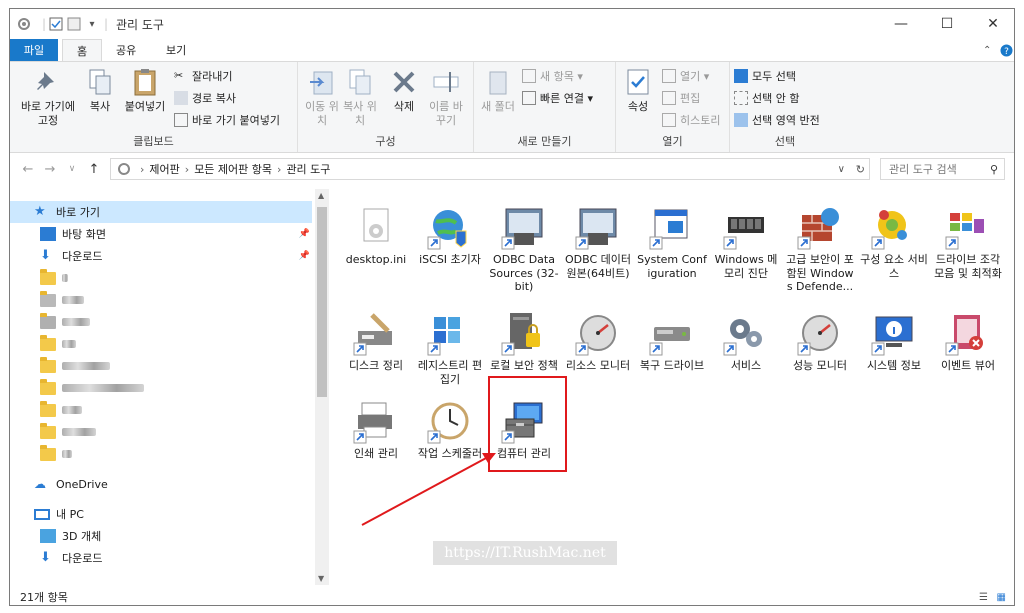 This screenshot has width=1024, height=613. What do you see at coordinates (446, 82) in the screenshot?
I see `rename-icon` at bounding box center [446, 82].